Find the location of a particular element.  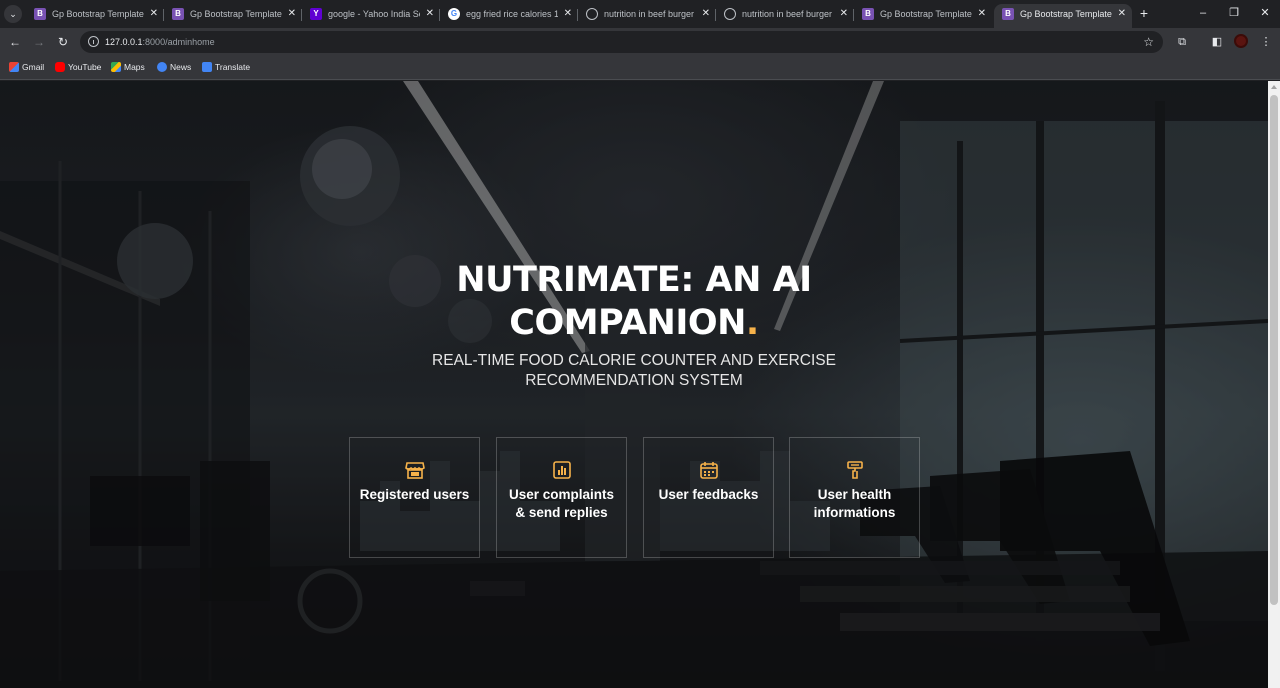

bookmark-label: Maps is located at coordinates (134, 67).